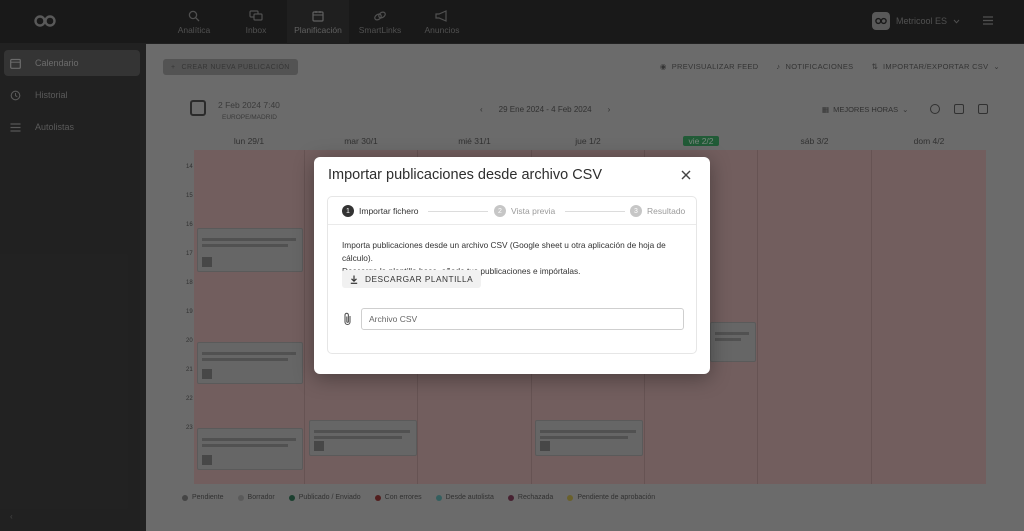 The height and width of the screenshot is (531, 1024). I want to click on paperclip-icon, so click(347, 319).